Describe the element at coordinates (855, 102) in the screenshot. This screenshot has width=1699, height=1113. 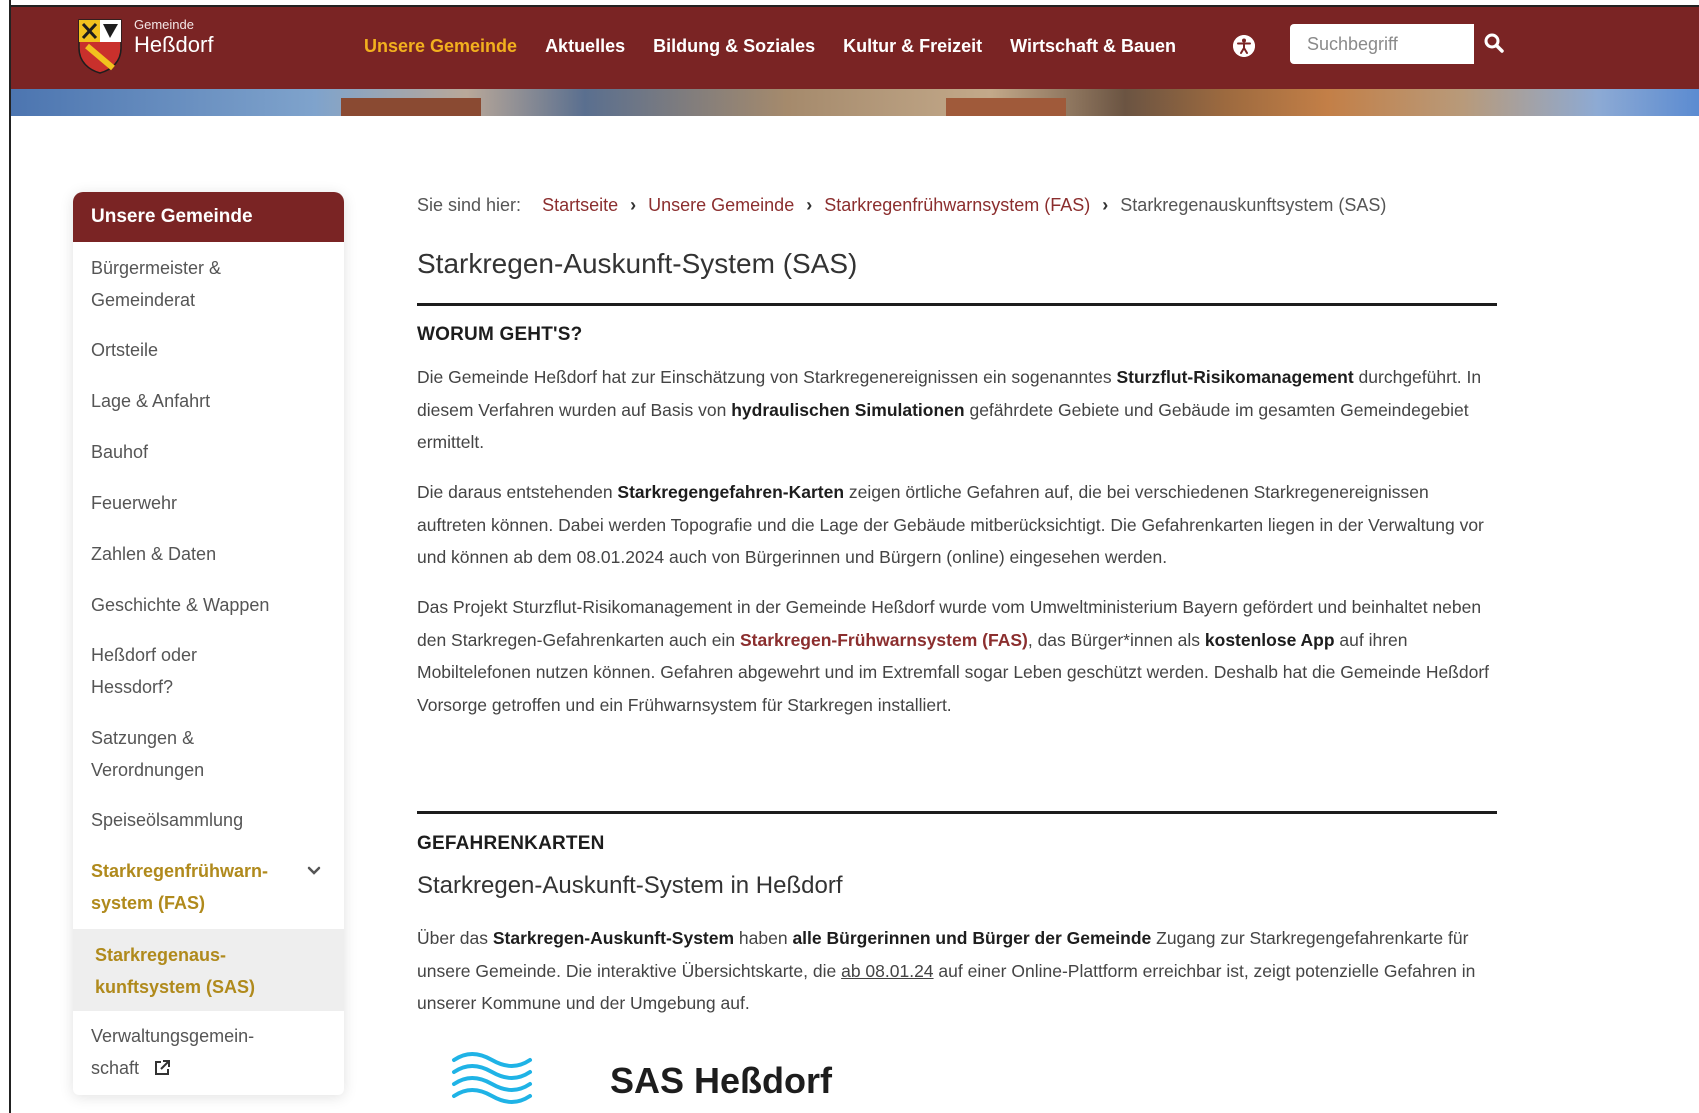
I see `hero-image-strip` at that location.